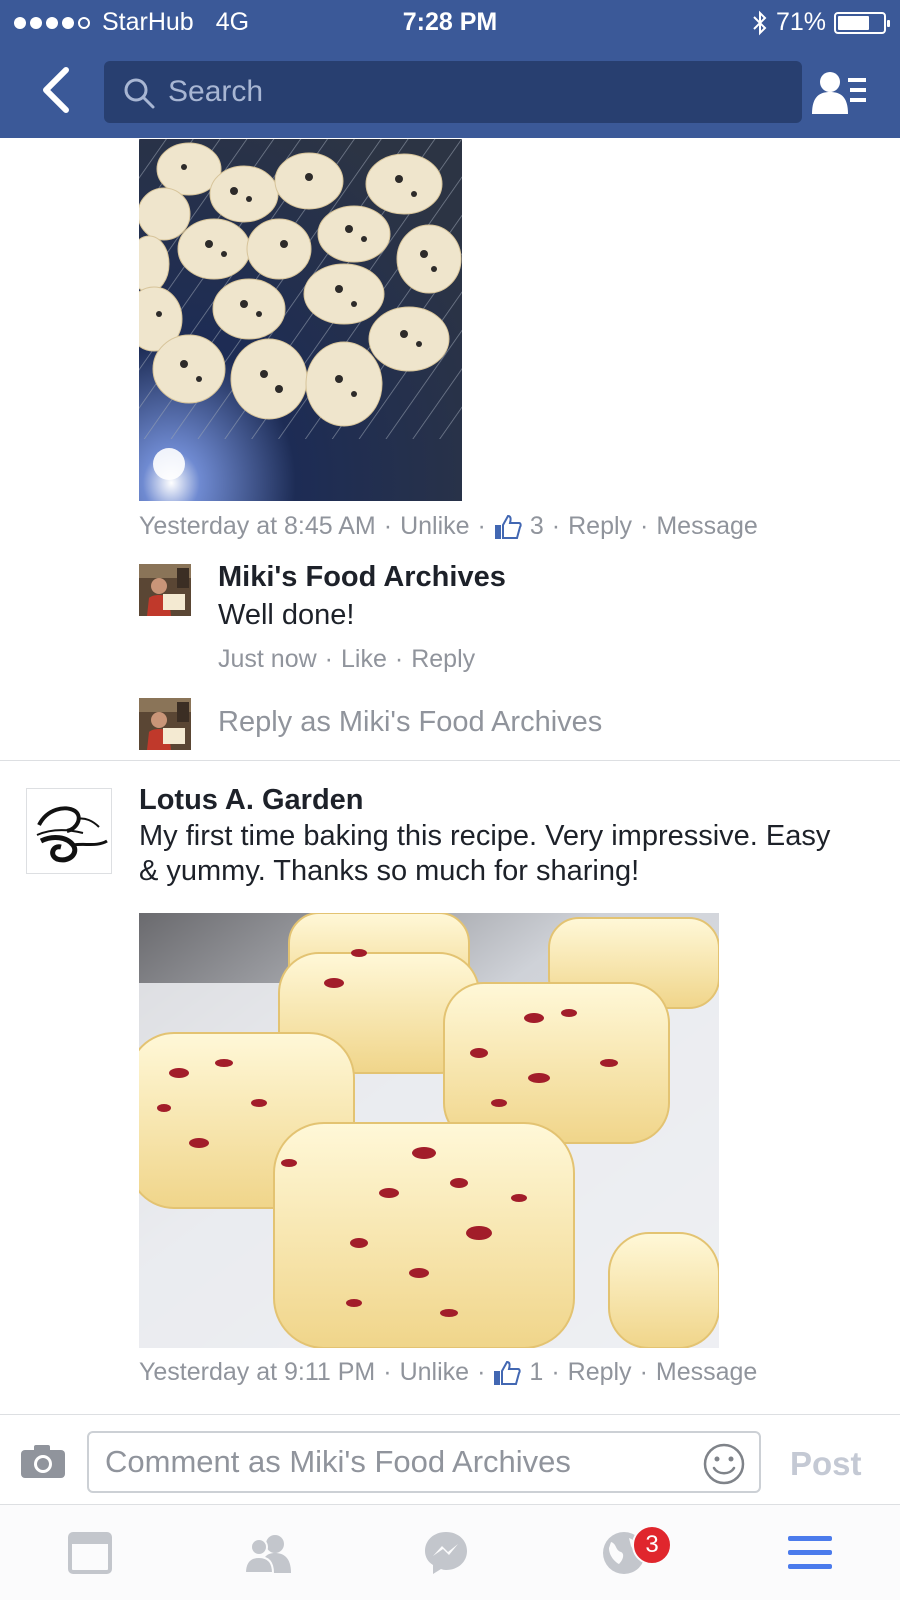 This screenshot has height=1600, width=900. I want to click on tab-menu, so click(810, 1552).